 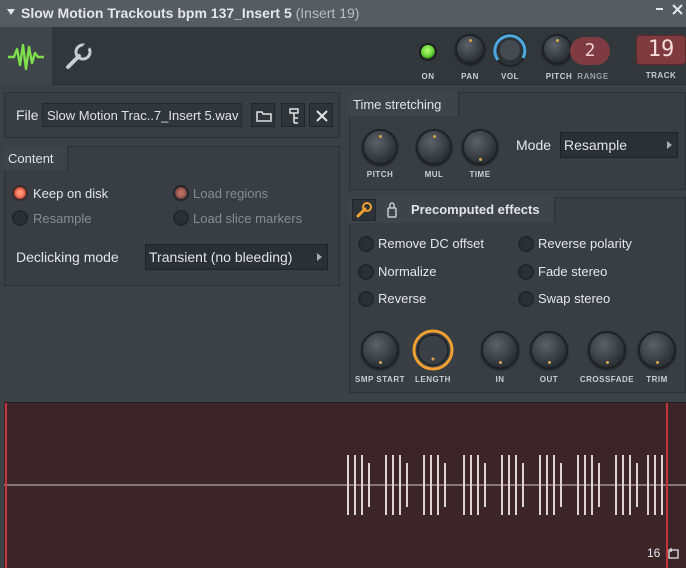 I want to click on stretch-time-label: TIME, so click(x=480, y=174).